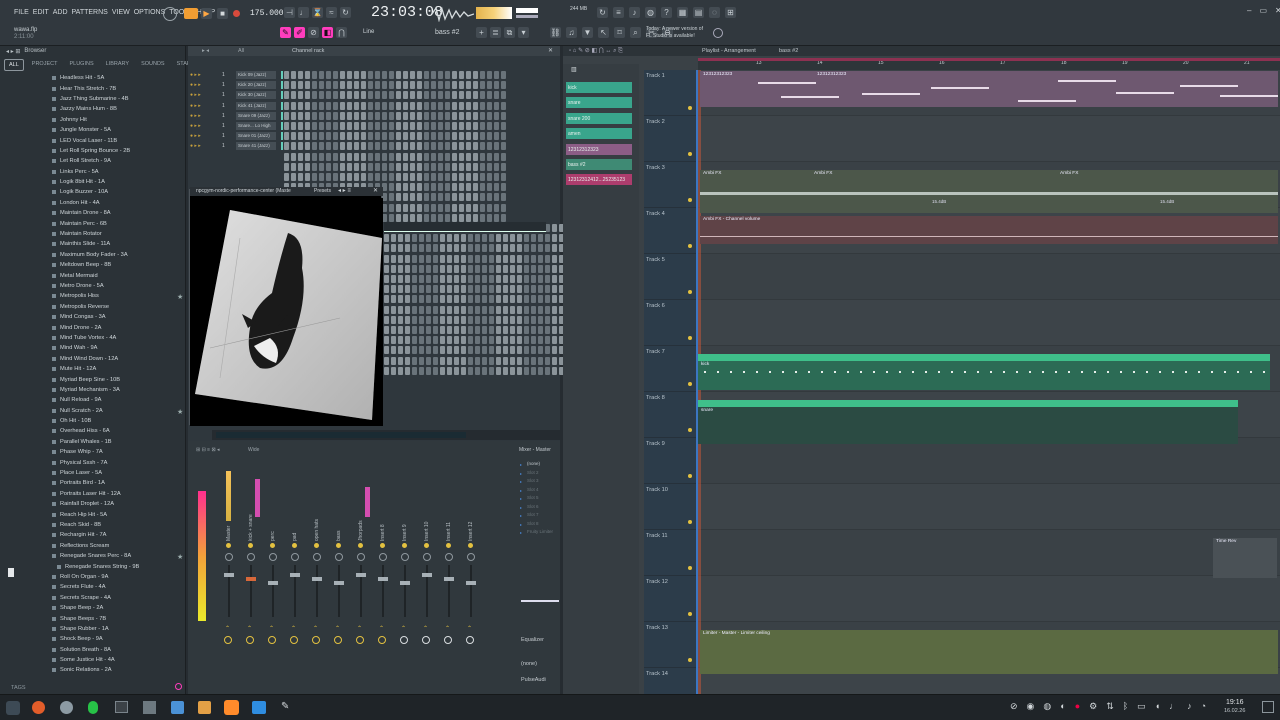 The height and width of the screenshot is (720, 1280). What do you see at coordinates (282, 136) in the screenshot?
I see `channel-volume-bar` at bounding box center [282, 136].